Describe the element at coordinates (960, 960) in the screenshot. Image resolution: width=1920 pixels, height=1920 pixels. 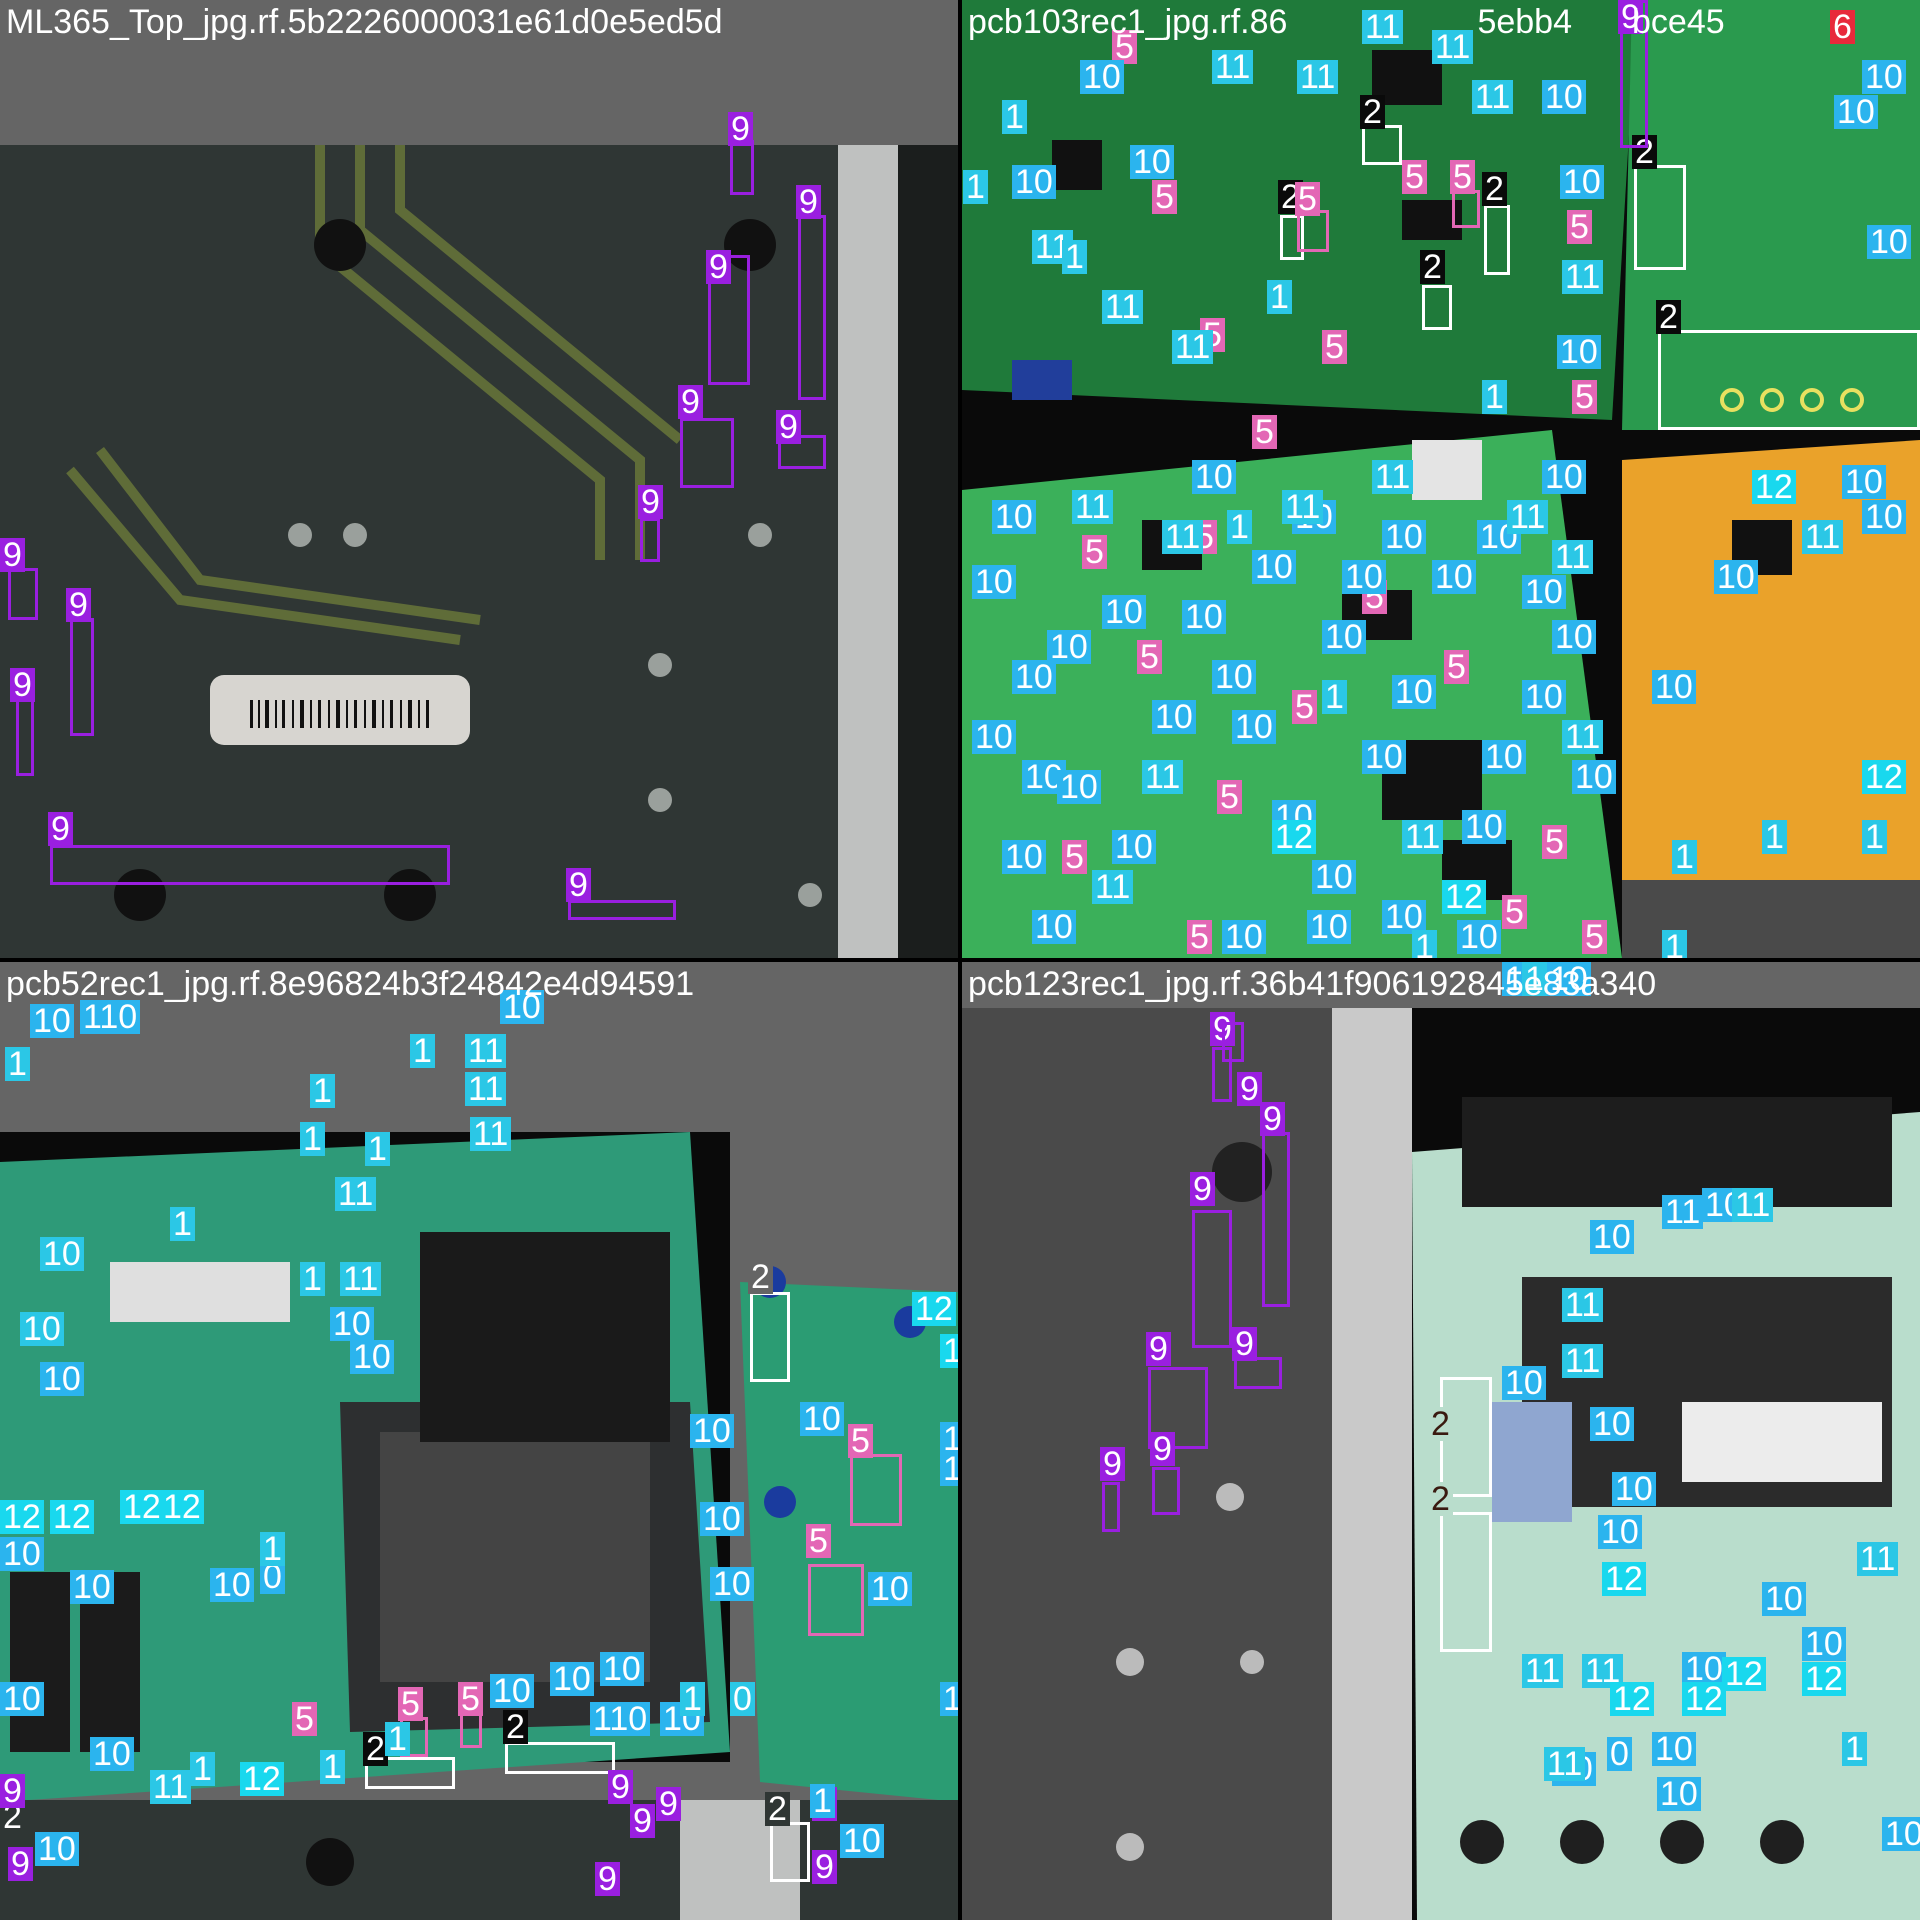
I see `tile-divider-horizontal` at that location.